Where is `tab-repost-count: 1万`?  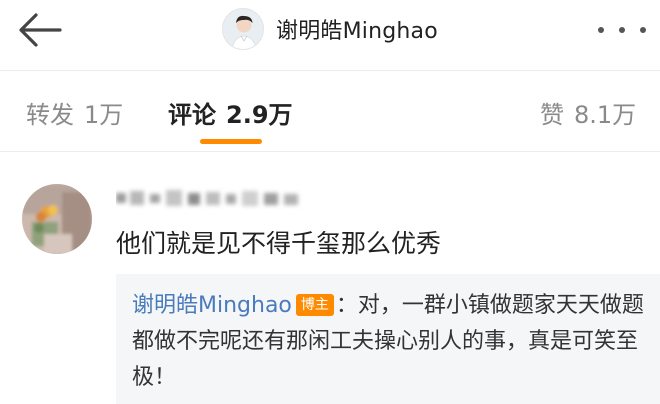
tab-repost-count: 1万 is located at coordinates (104, 115).